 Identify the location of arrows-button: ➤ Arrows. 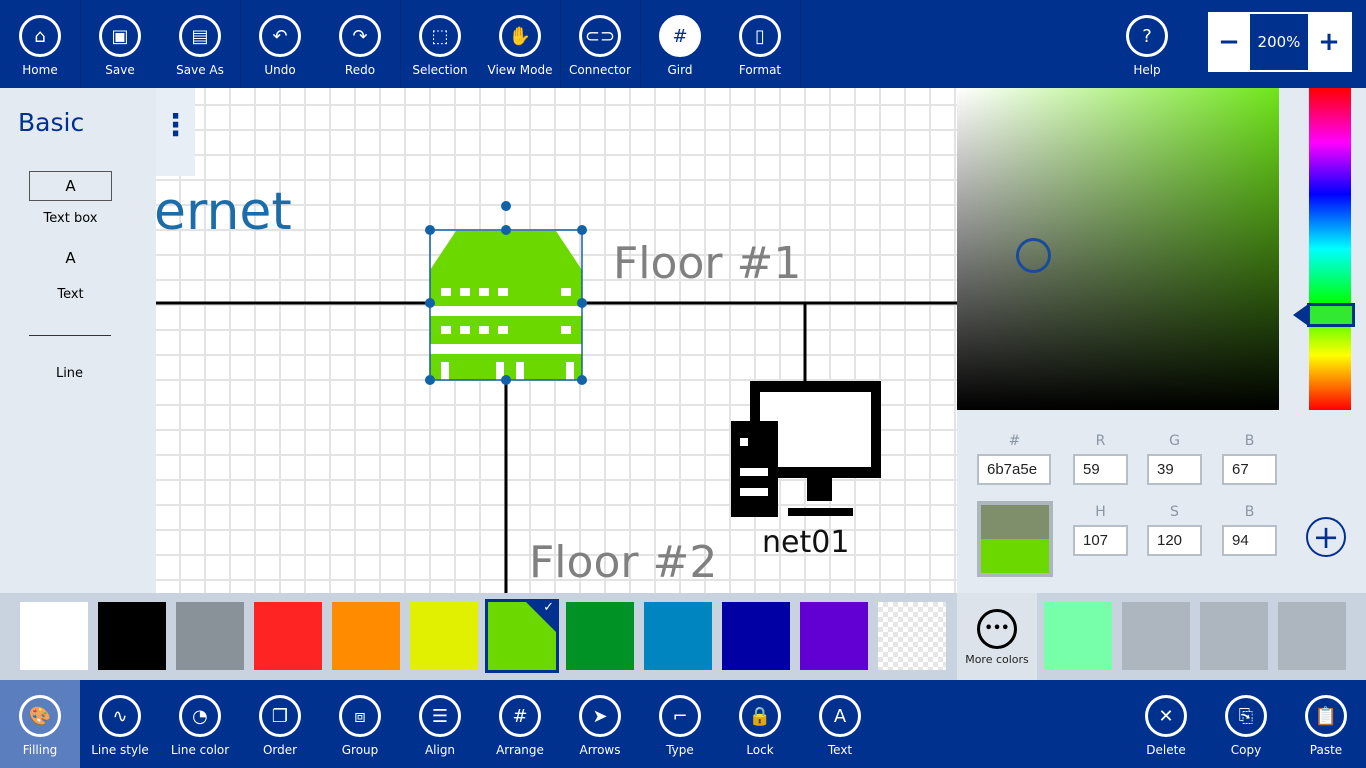
(600, 724).